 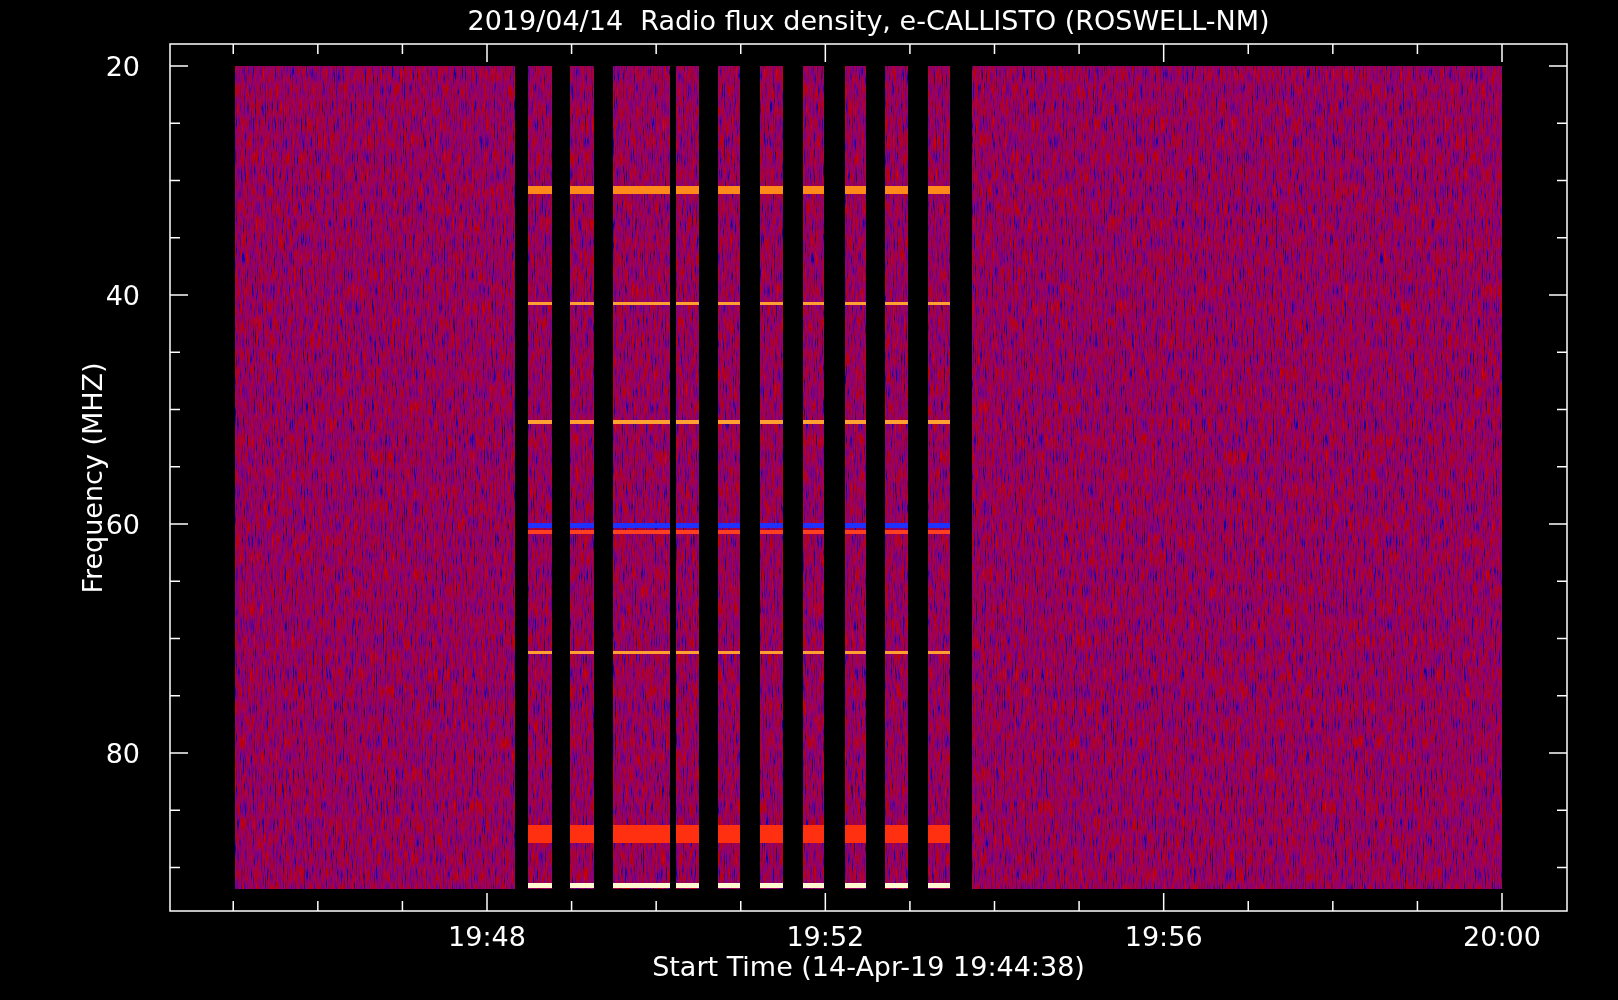 What do you see at coordinates (1163, 936) in the screenshot?
I see `x-tick-label: 19:56` at bounding box center [1163, 936].